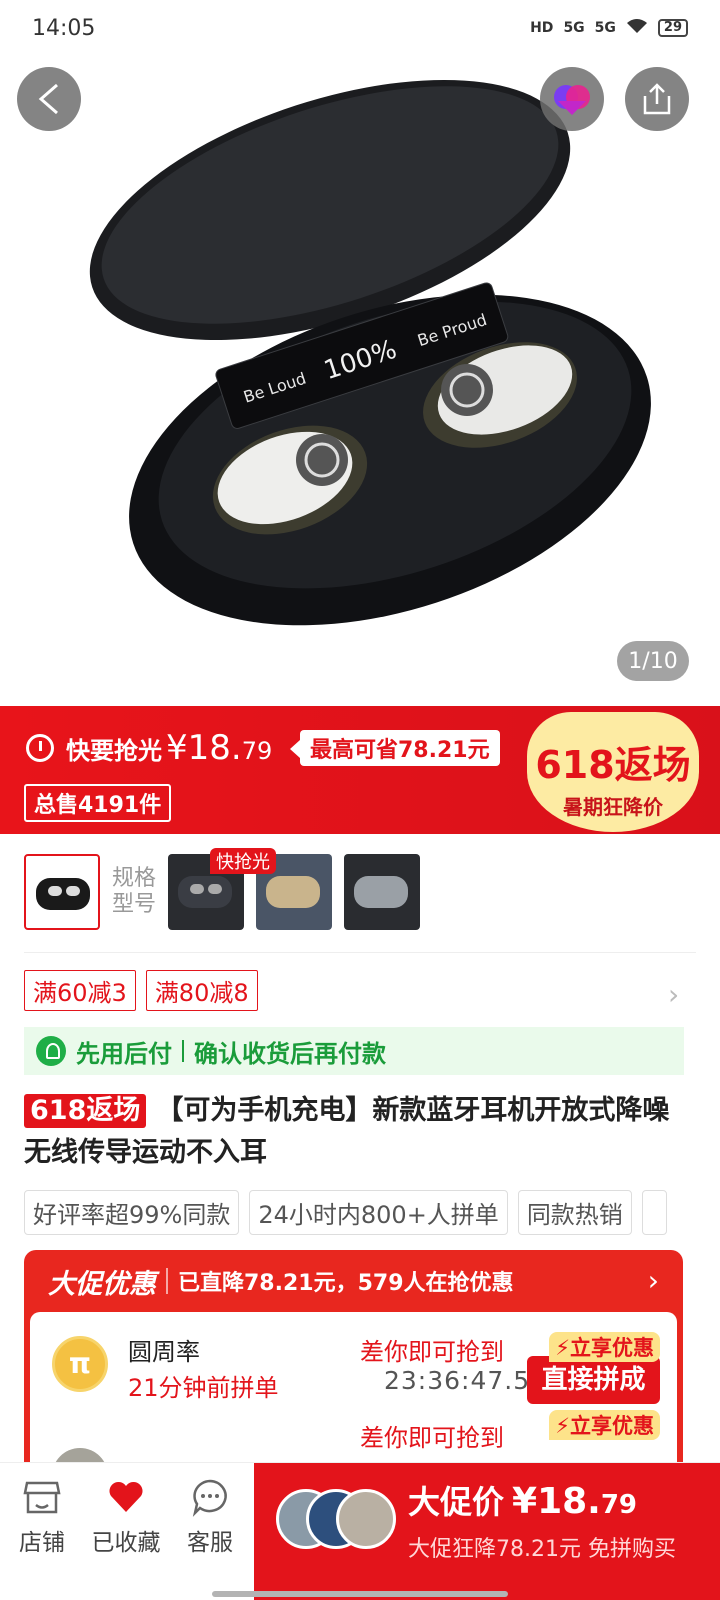  What do you see at coordinates (613, 807) in the screenshot?
I see `event-badge-subtitle: 暑期狂降价` at bounding box center [613, 807].